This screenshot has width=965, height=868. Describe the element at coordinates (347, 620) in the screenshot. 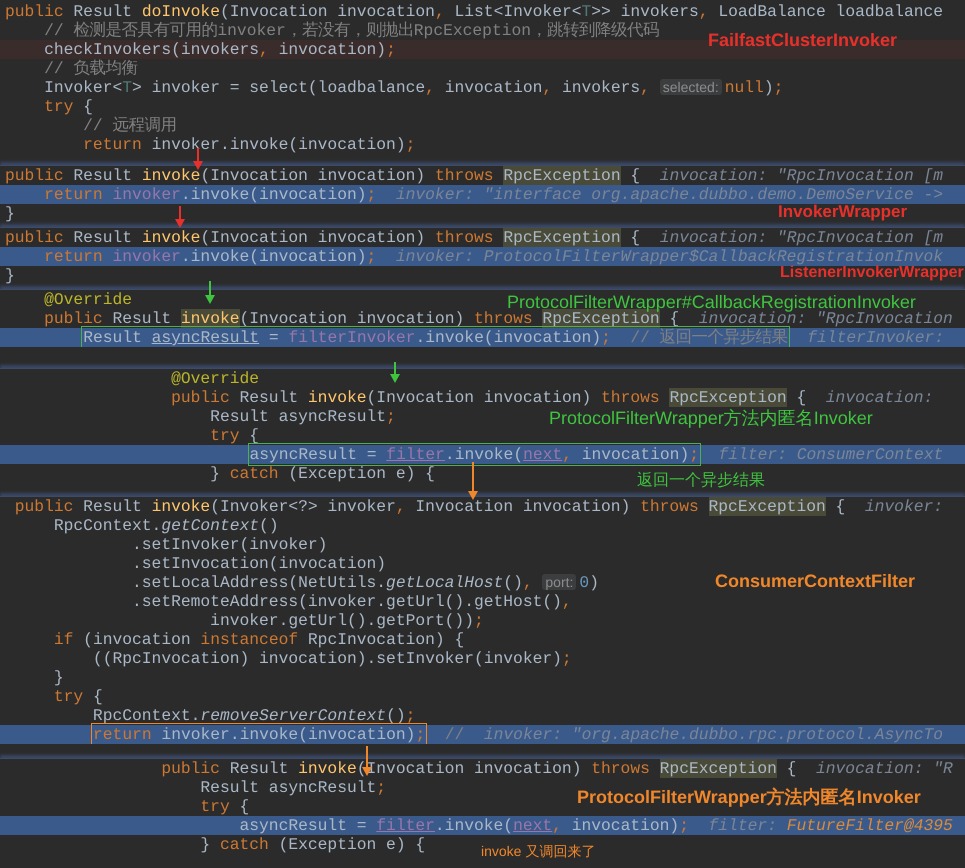

I see `code-line: invoker.getUrl().getPort());` at that location.